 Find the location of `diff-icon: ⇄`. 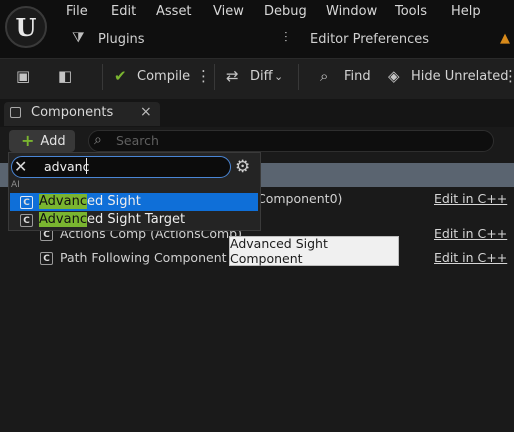

diff-icon: ⇄ is located at coordinates (232, 76).